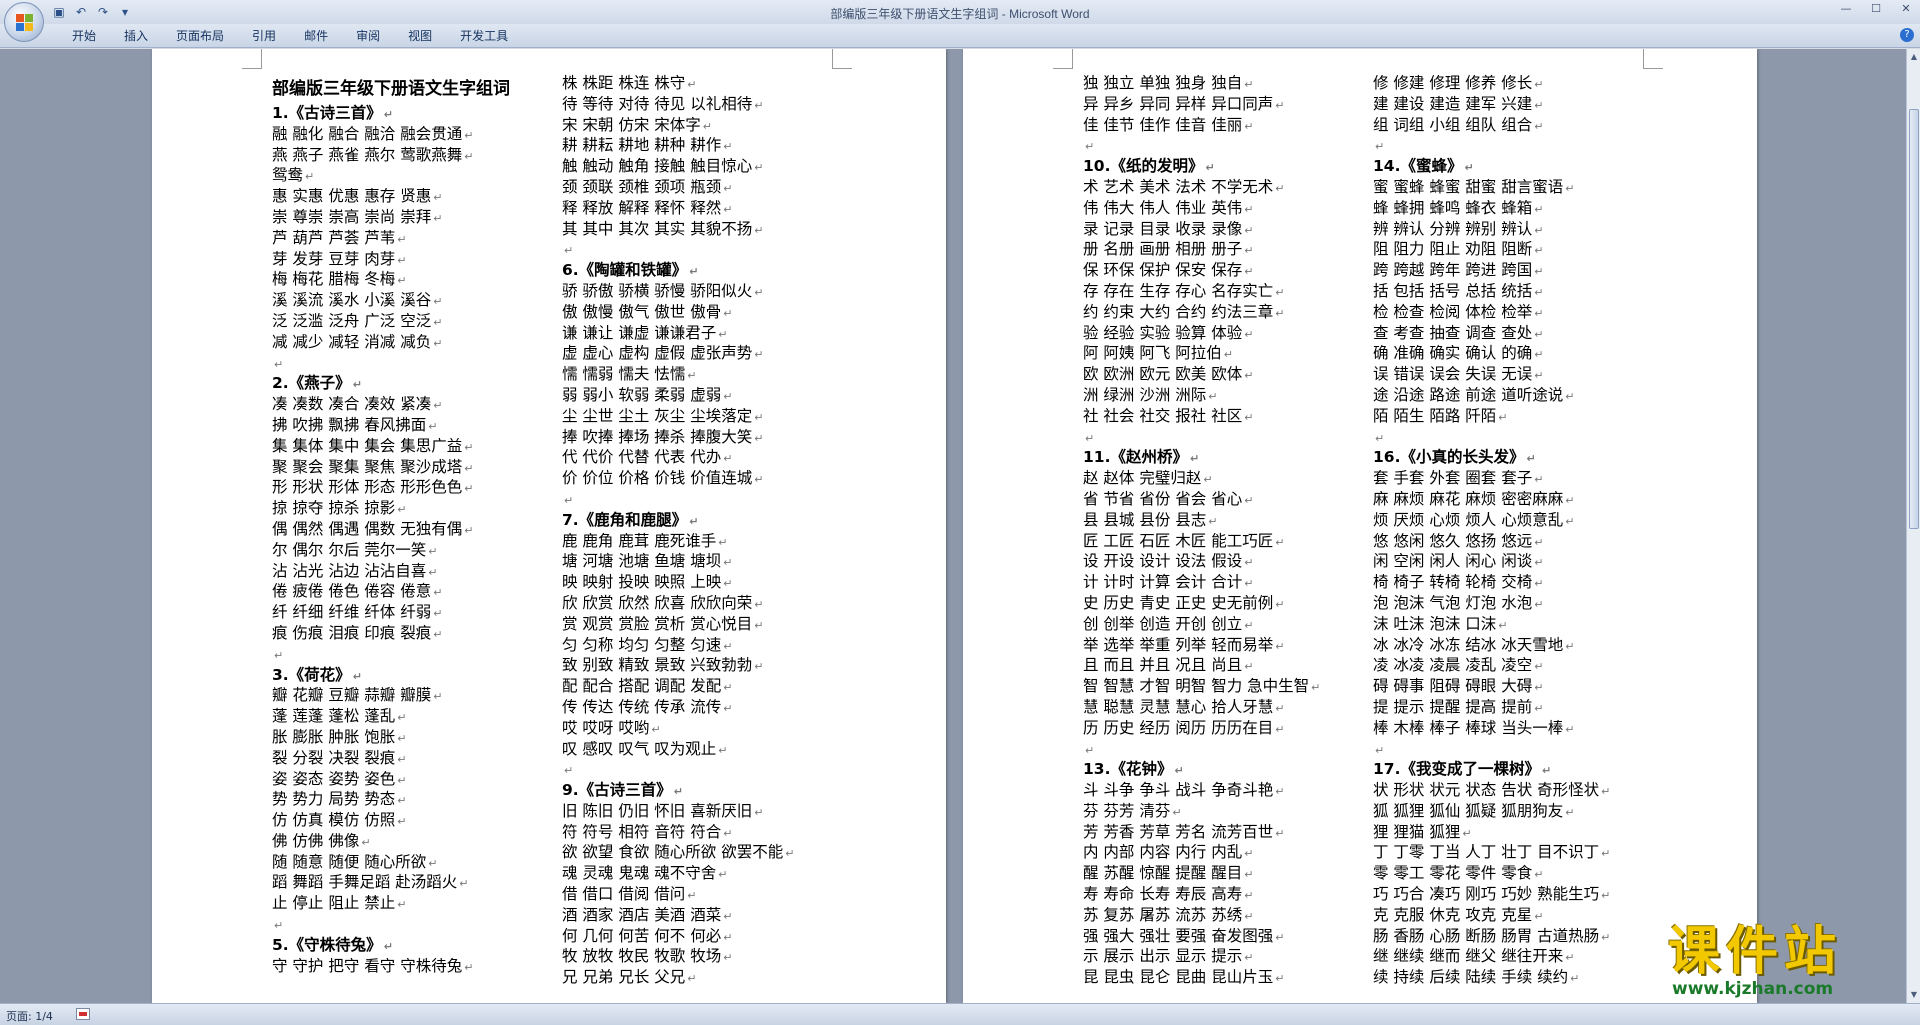  Describe the element at coordinates (200, 36) in the screenshot. I see `tab-2: 页面布局` at that location.